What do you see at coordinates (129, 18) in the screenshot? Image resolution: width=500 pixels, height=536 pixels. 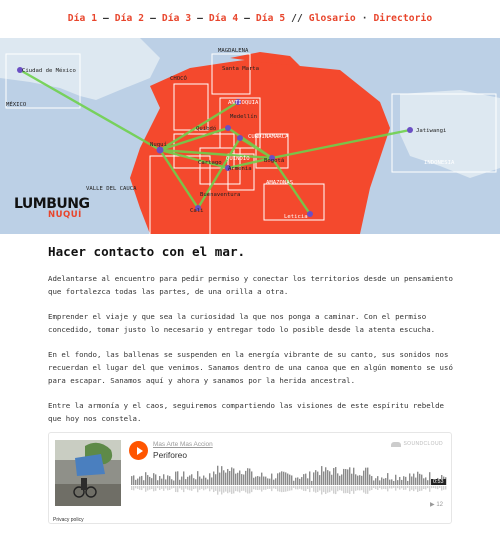 I see `nav-dia-2: Día 2` at bounding box center [129, 18].